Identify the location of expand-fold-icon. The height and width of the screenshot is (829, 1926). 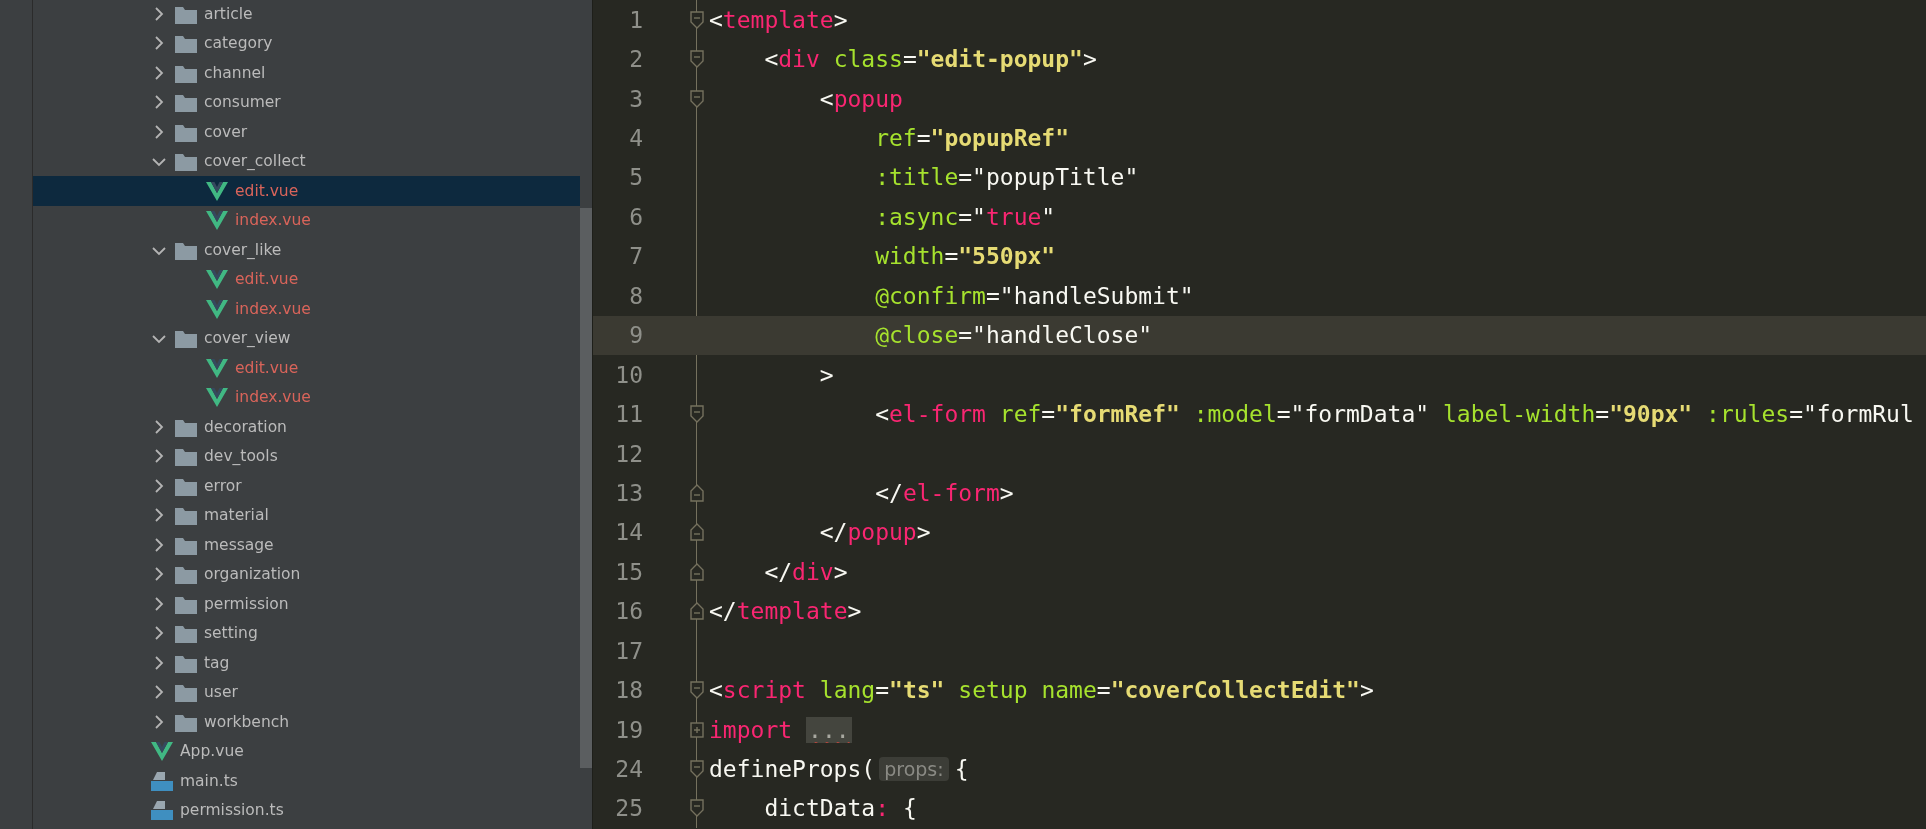
(697, 729).